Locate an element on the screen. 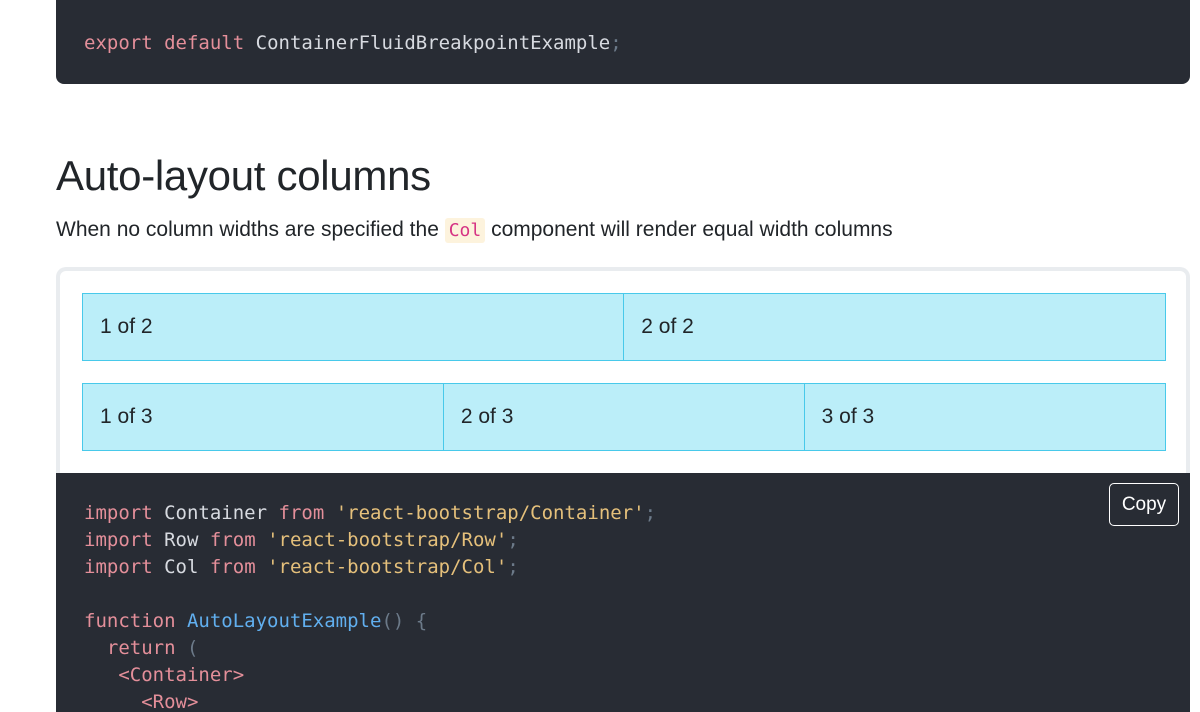  code-jsx-tag: <Container> is located at coordinates (181, 675).